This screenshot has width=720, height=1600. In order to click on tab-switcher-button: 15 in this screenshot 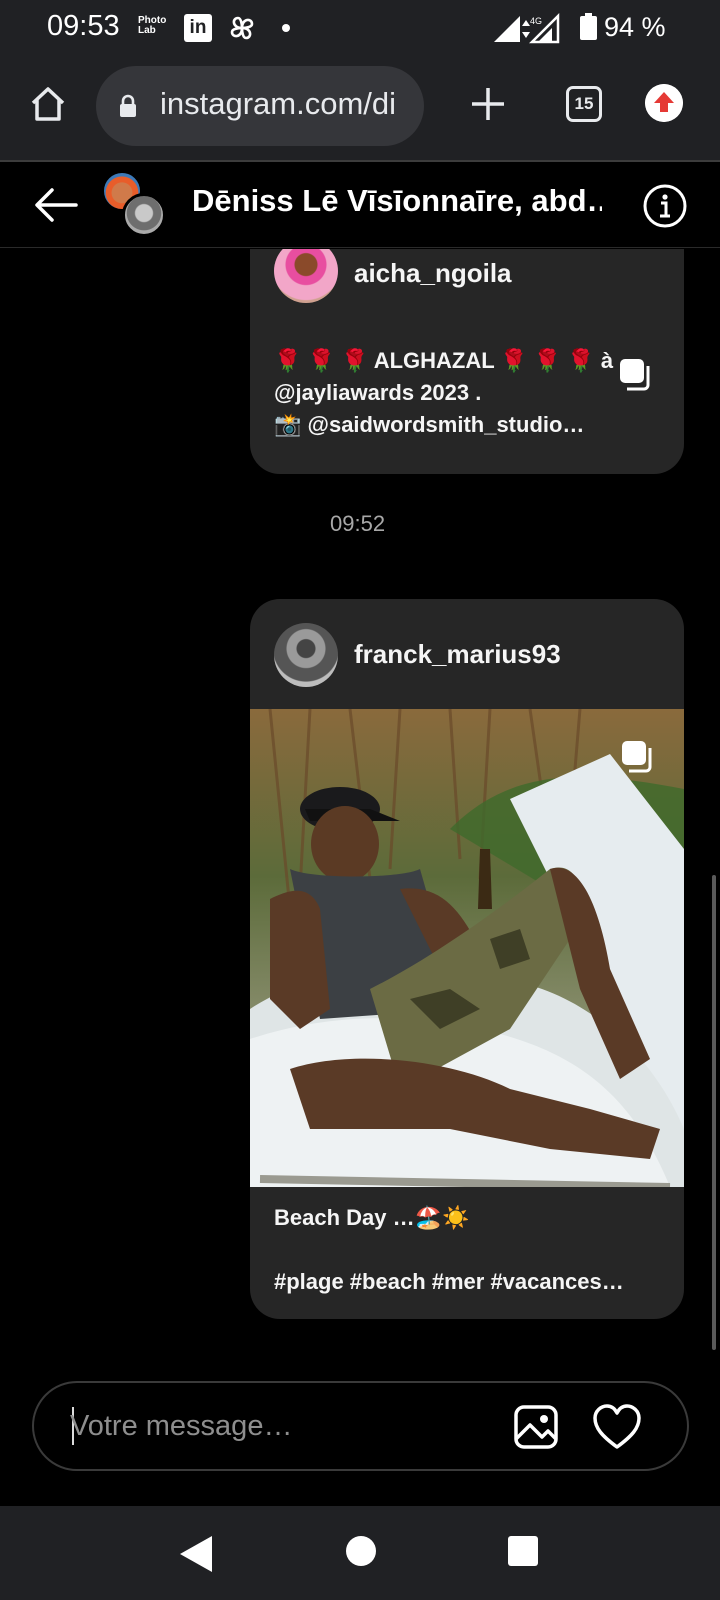, I will do `click(584, 104)`.